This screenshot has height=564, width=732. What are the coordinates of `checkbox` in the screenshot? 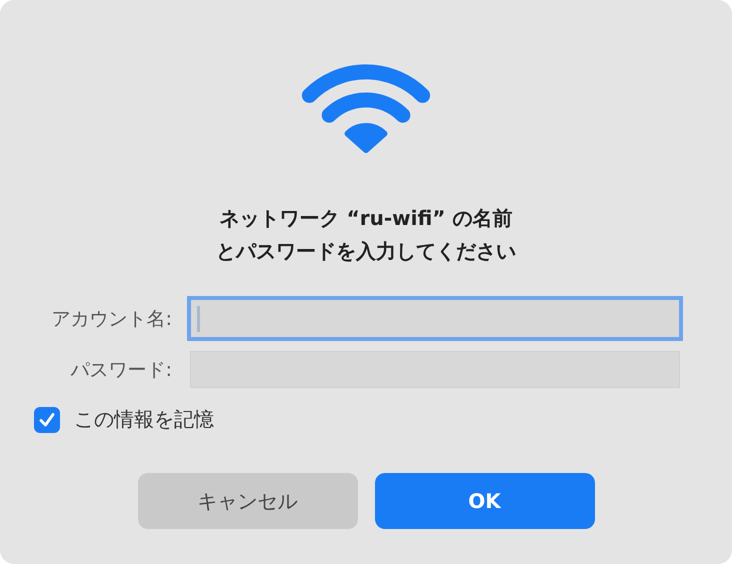 It's located at (47, 419).